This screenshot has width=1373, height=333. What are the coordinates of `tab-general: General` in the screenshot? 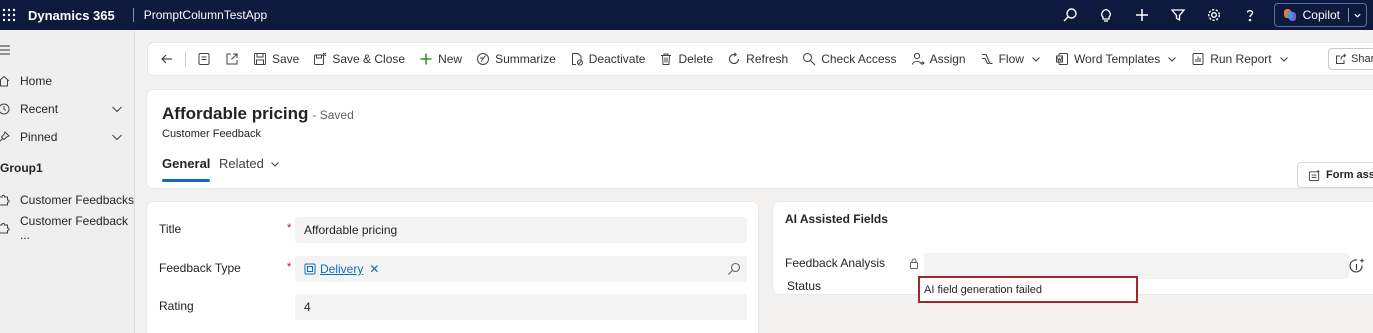 It's located at (186, 169).